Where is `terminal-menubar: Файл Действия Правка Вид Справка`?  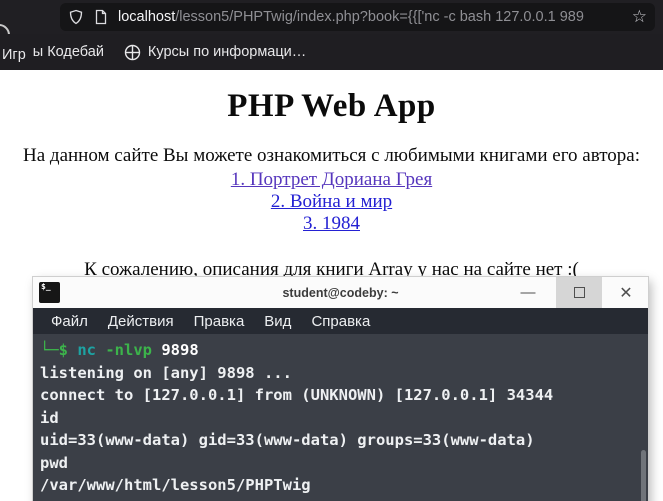 terminal-menubar: Файл Действия Правка Вид Справка is located at coordinates (340, 321).